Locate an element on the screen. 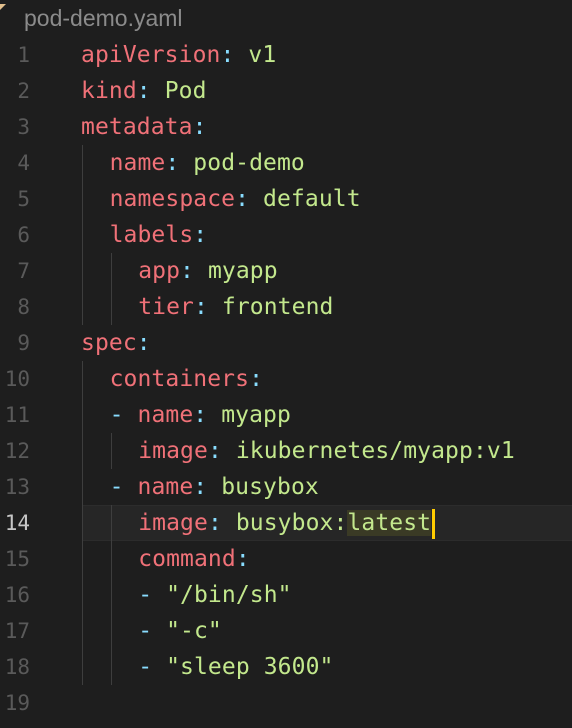 This screenshot has height=728, width=572. yaml-key: labels is located at coordinates (151, 235).